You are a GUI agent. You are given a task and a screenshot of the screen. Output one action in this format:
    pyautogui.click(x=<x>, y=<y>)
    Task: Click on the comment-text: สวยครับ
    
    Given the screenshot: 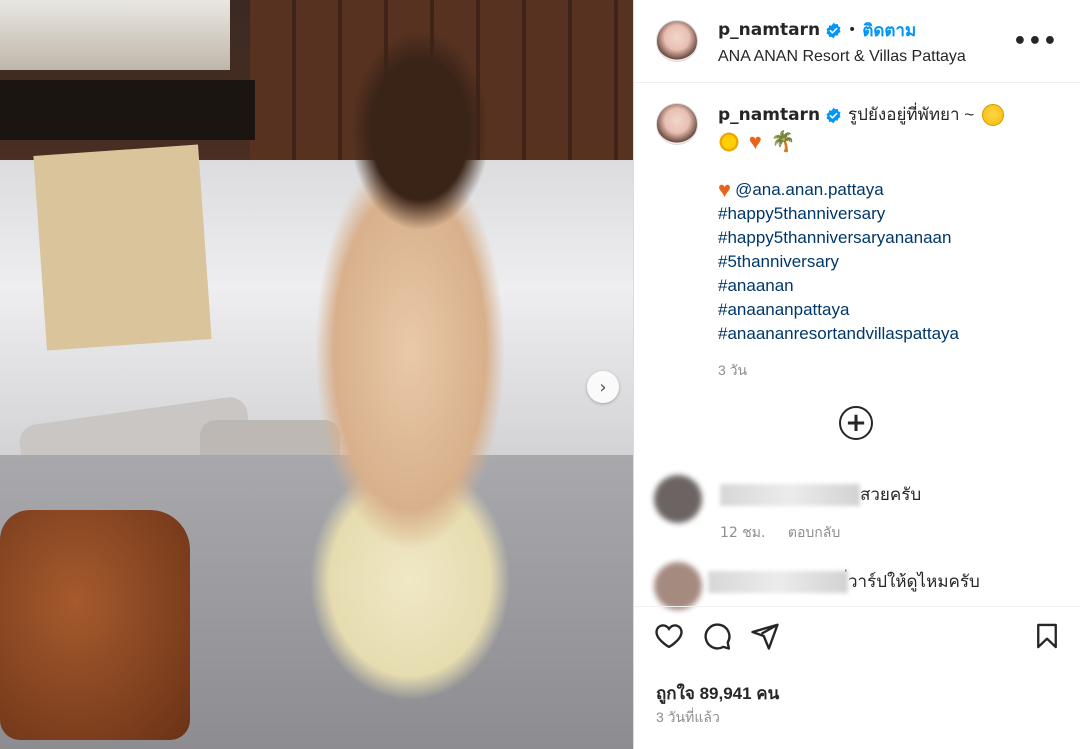 What is the action you would take?
    pyautogui.click(x=891, y=494)
    